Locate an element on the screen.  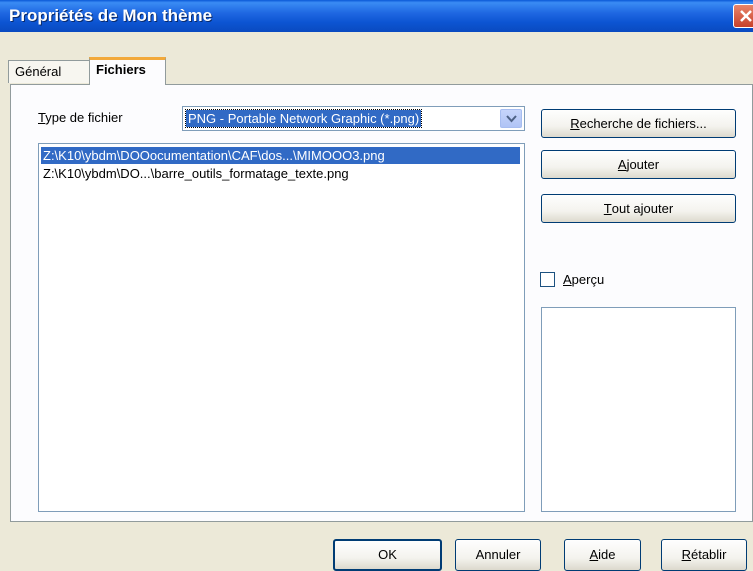
preview-checkbox-label: Aperçu is located at coordinates (583, 279).